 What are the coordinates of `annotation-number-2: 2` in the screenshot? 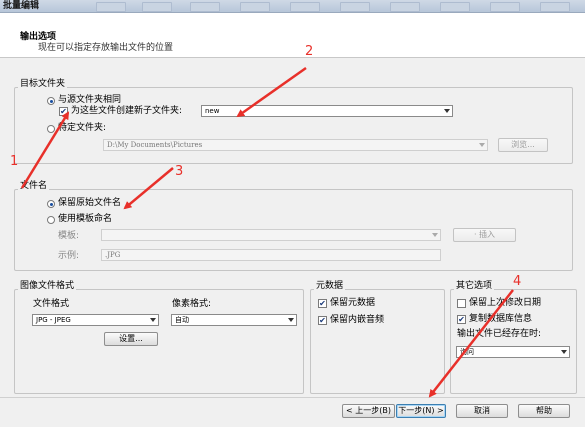 It's located at (309, 51).